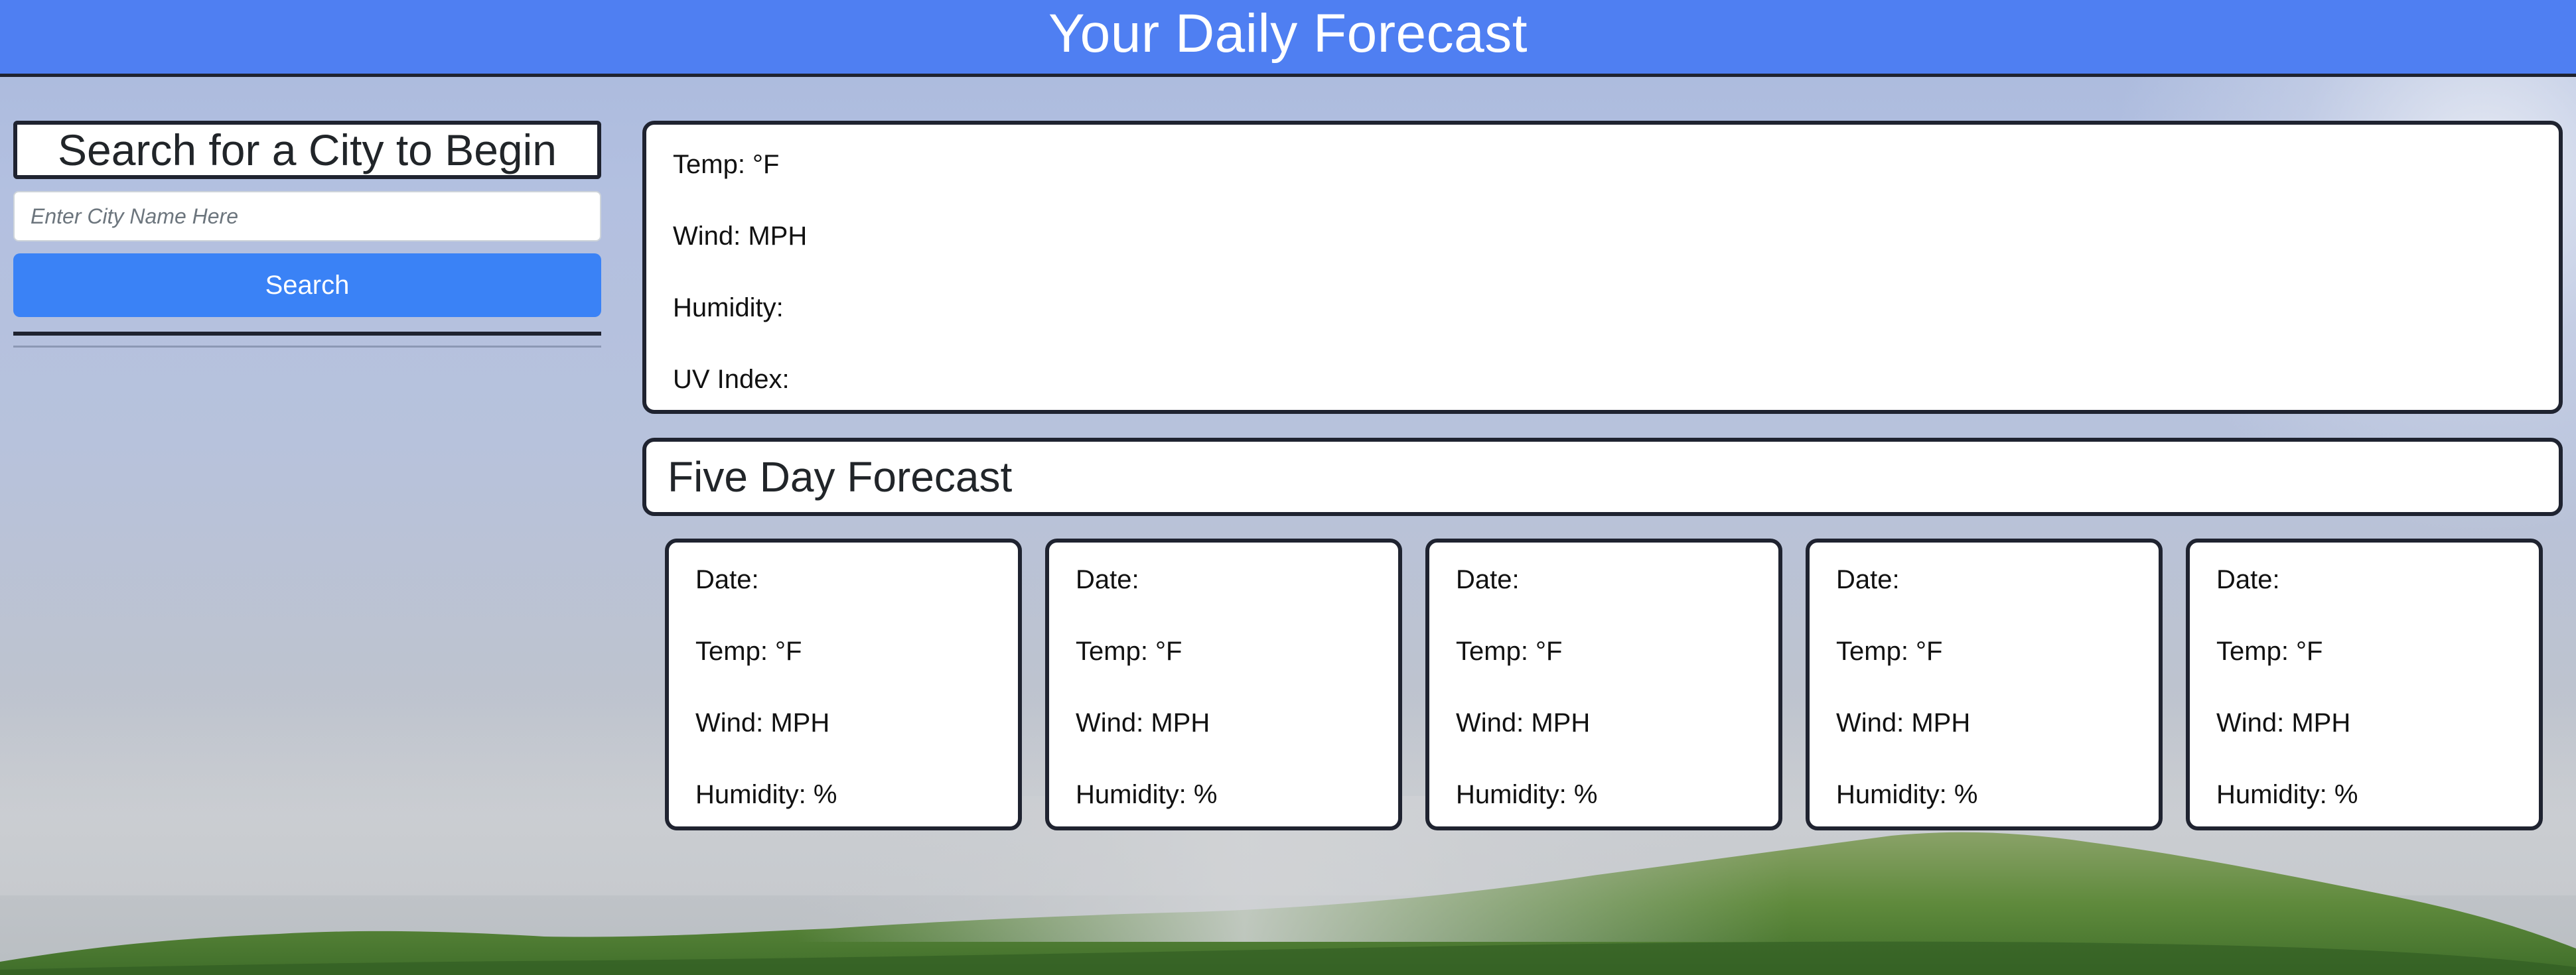  Describe the element at coordinates (741, 236) in the screenshot. I see `current-wind: Wind: MPH` at that location.